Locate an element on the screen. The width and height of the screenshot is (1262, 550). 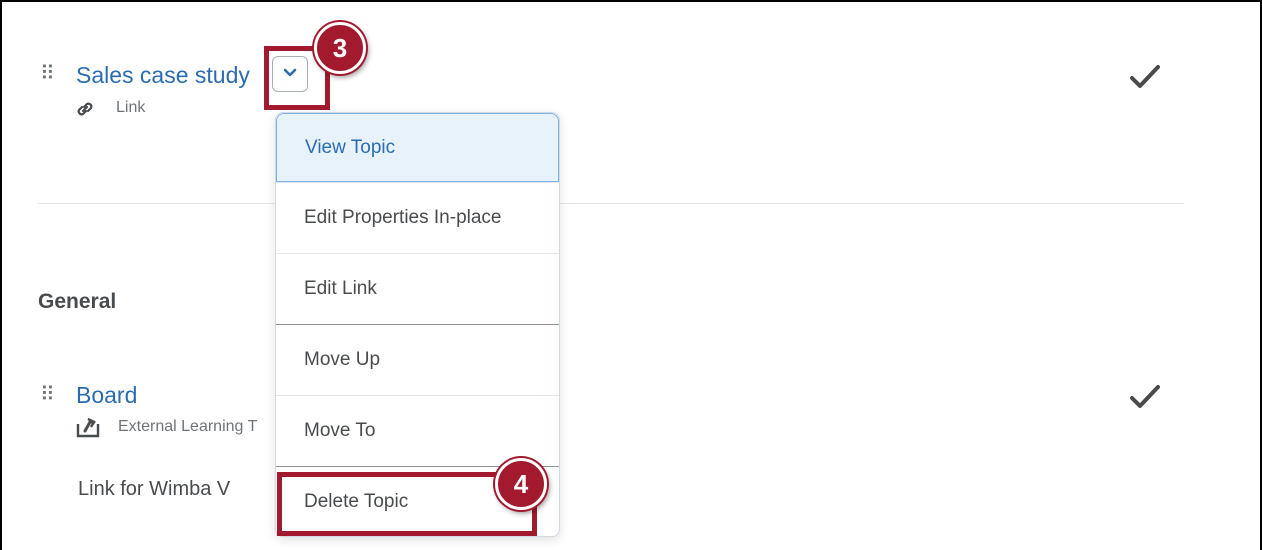
topic-description: Link for Wimba V is located at coordinates (154, 489).